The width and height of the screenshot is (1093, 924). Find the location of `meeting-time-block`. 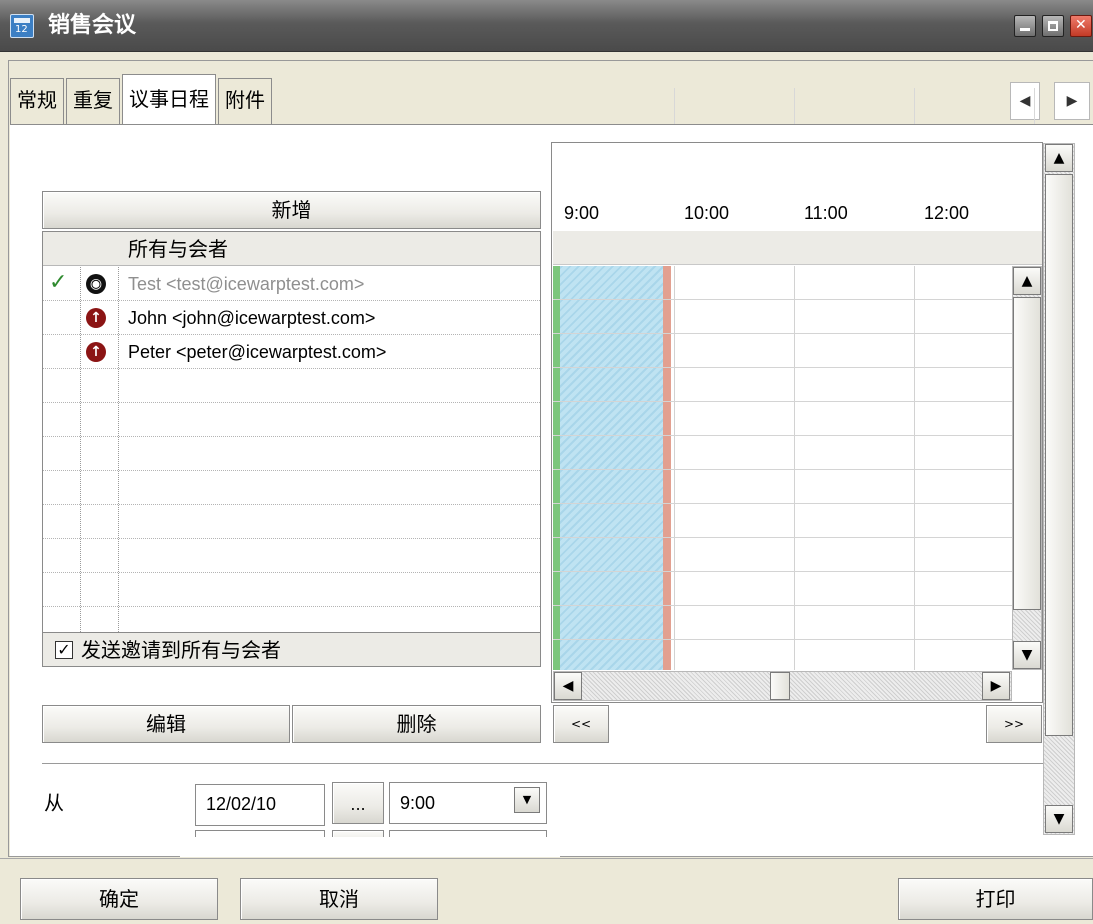

meeting-time-block is located at coordinates (610, 468).